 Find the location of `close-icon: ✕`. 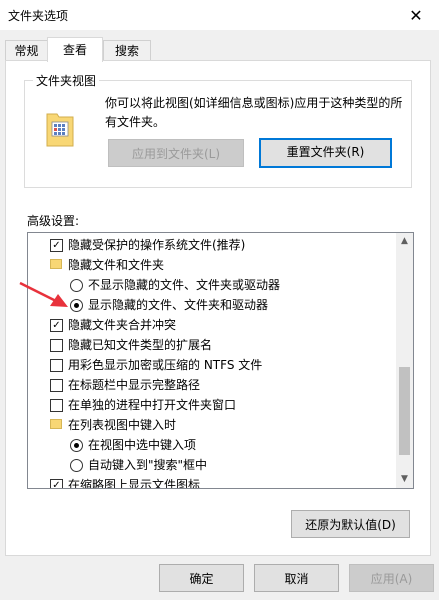

close-icon: ✕ is located at coordinates (416, 15).